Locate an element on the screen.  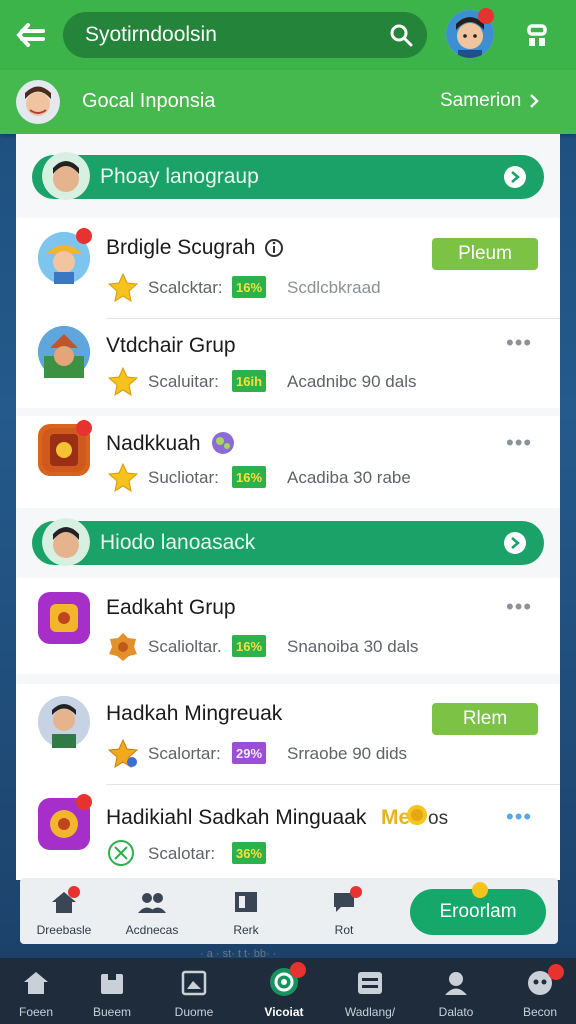
nav-label: Dalato is located at coordinates (456, 1012).